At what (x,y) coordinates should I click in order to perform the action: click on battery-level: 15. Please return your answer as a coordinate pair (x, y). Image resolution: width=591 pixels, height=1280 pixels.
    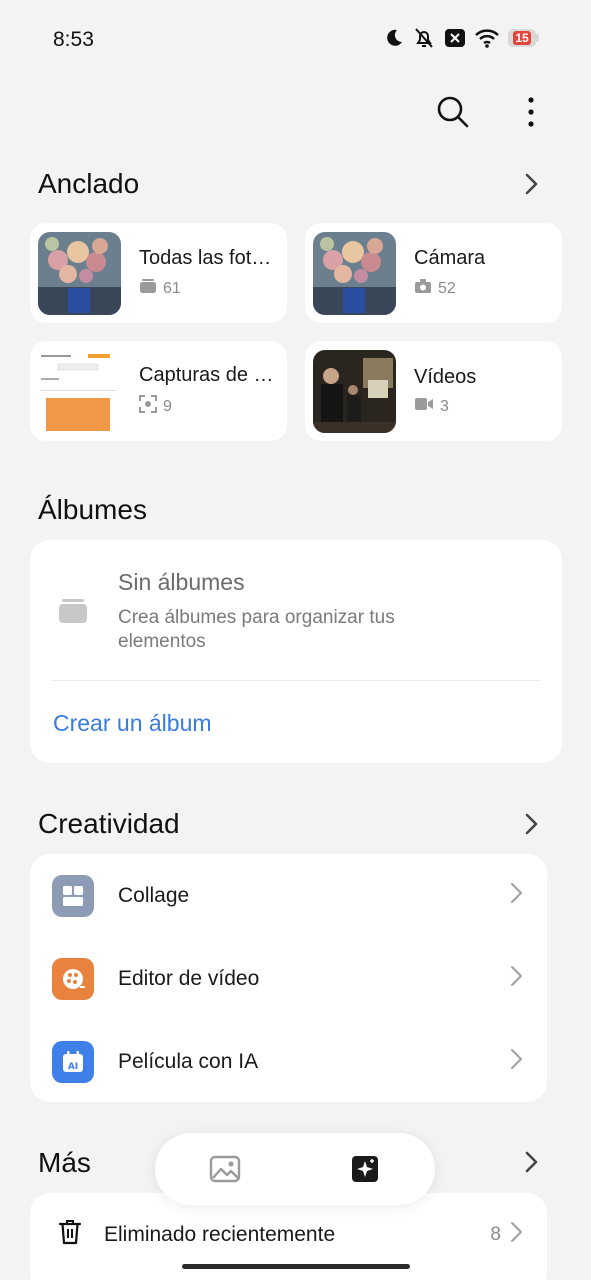
    Looking at the image, I should click on (522, 38).